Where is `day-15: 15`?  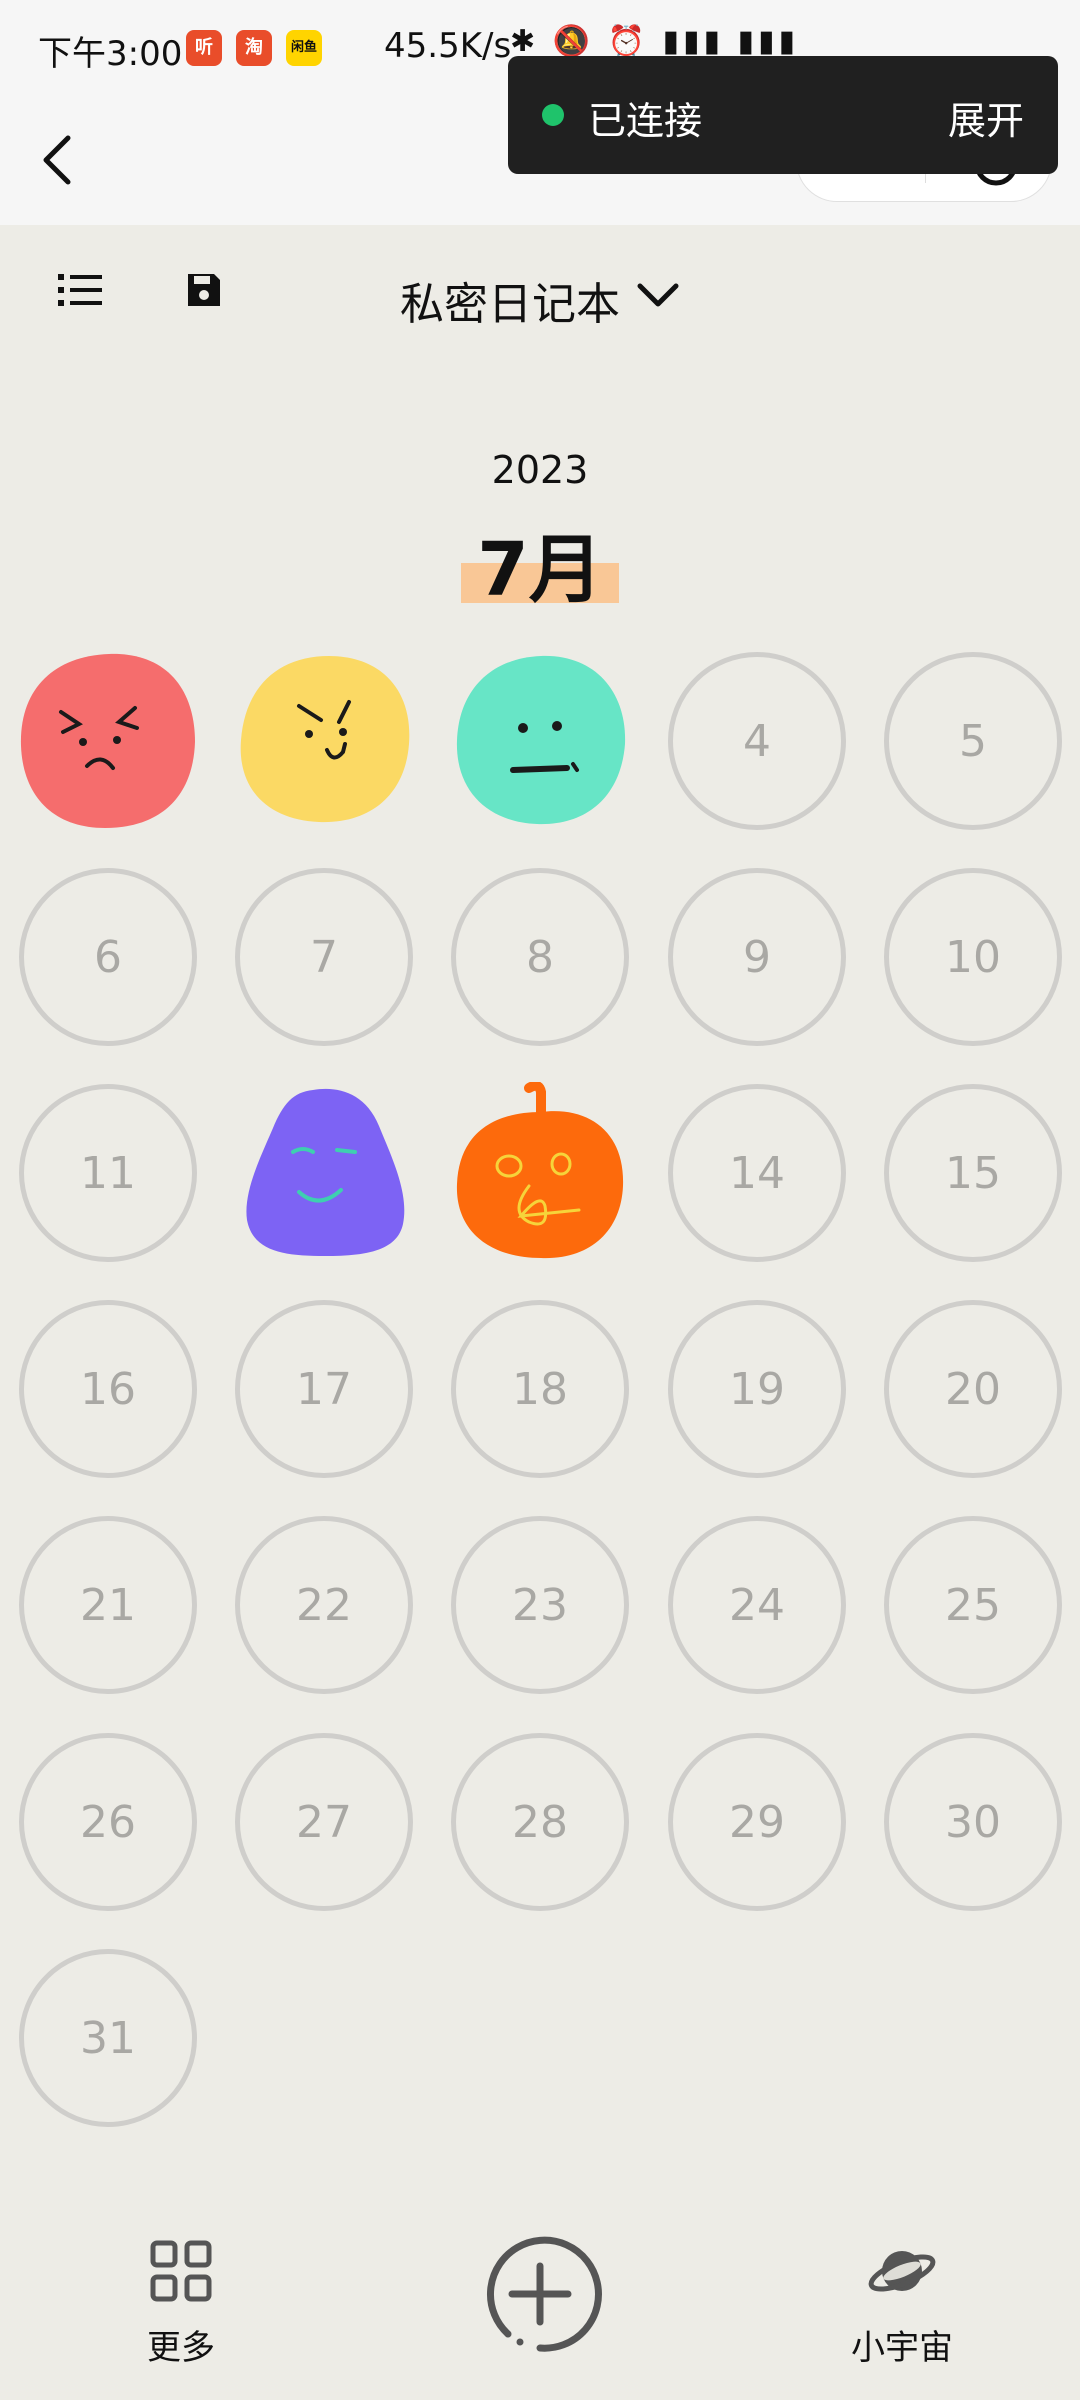
day-15: 15 is located at coordinates (973, 1173).